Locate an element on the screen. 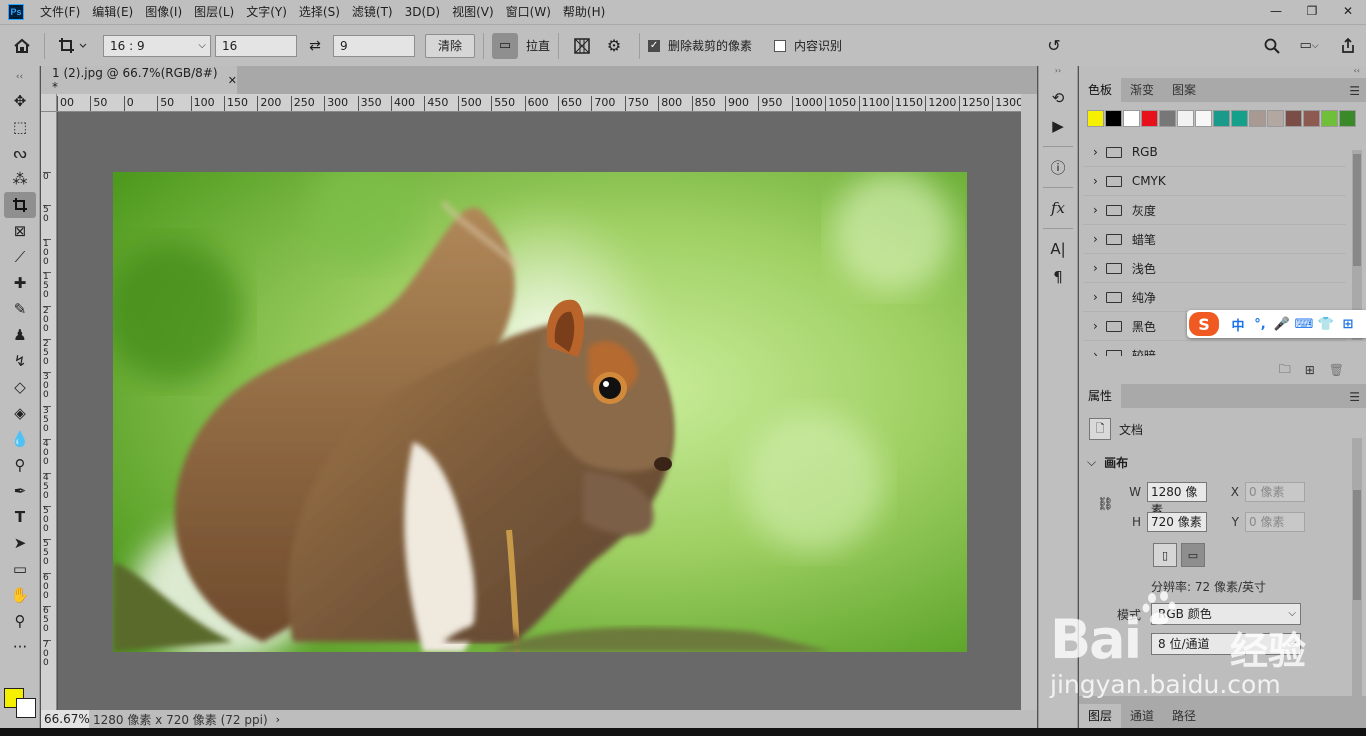 This screenshot has height=736, width=1366. canvas-height-input: 720 像素 is located at coordinates (1177, 522).